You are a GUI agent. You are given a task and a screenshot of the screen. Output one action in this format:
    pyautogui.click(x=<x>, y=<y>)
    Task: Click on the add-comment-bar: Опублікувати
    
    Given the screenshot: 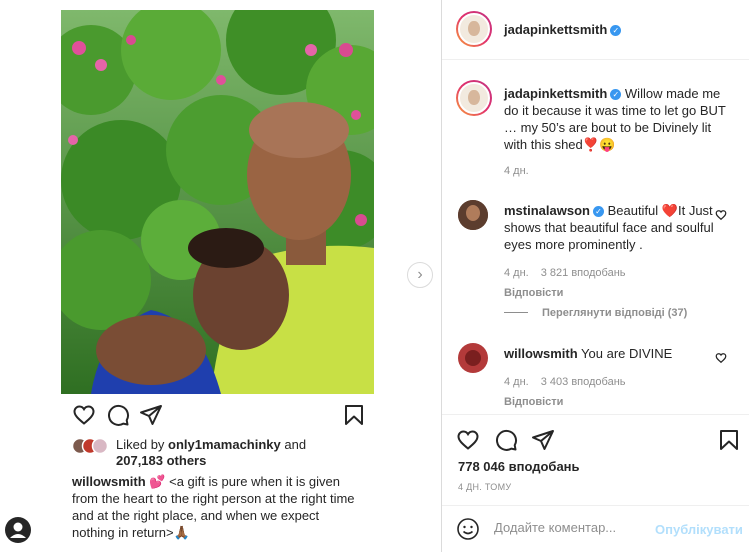 What is the action you would take?
    pyautogui.click(x=595, y=528)
    